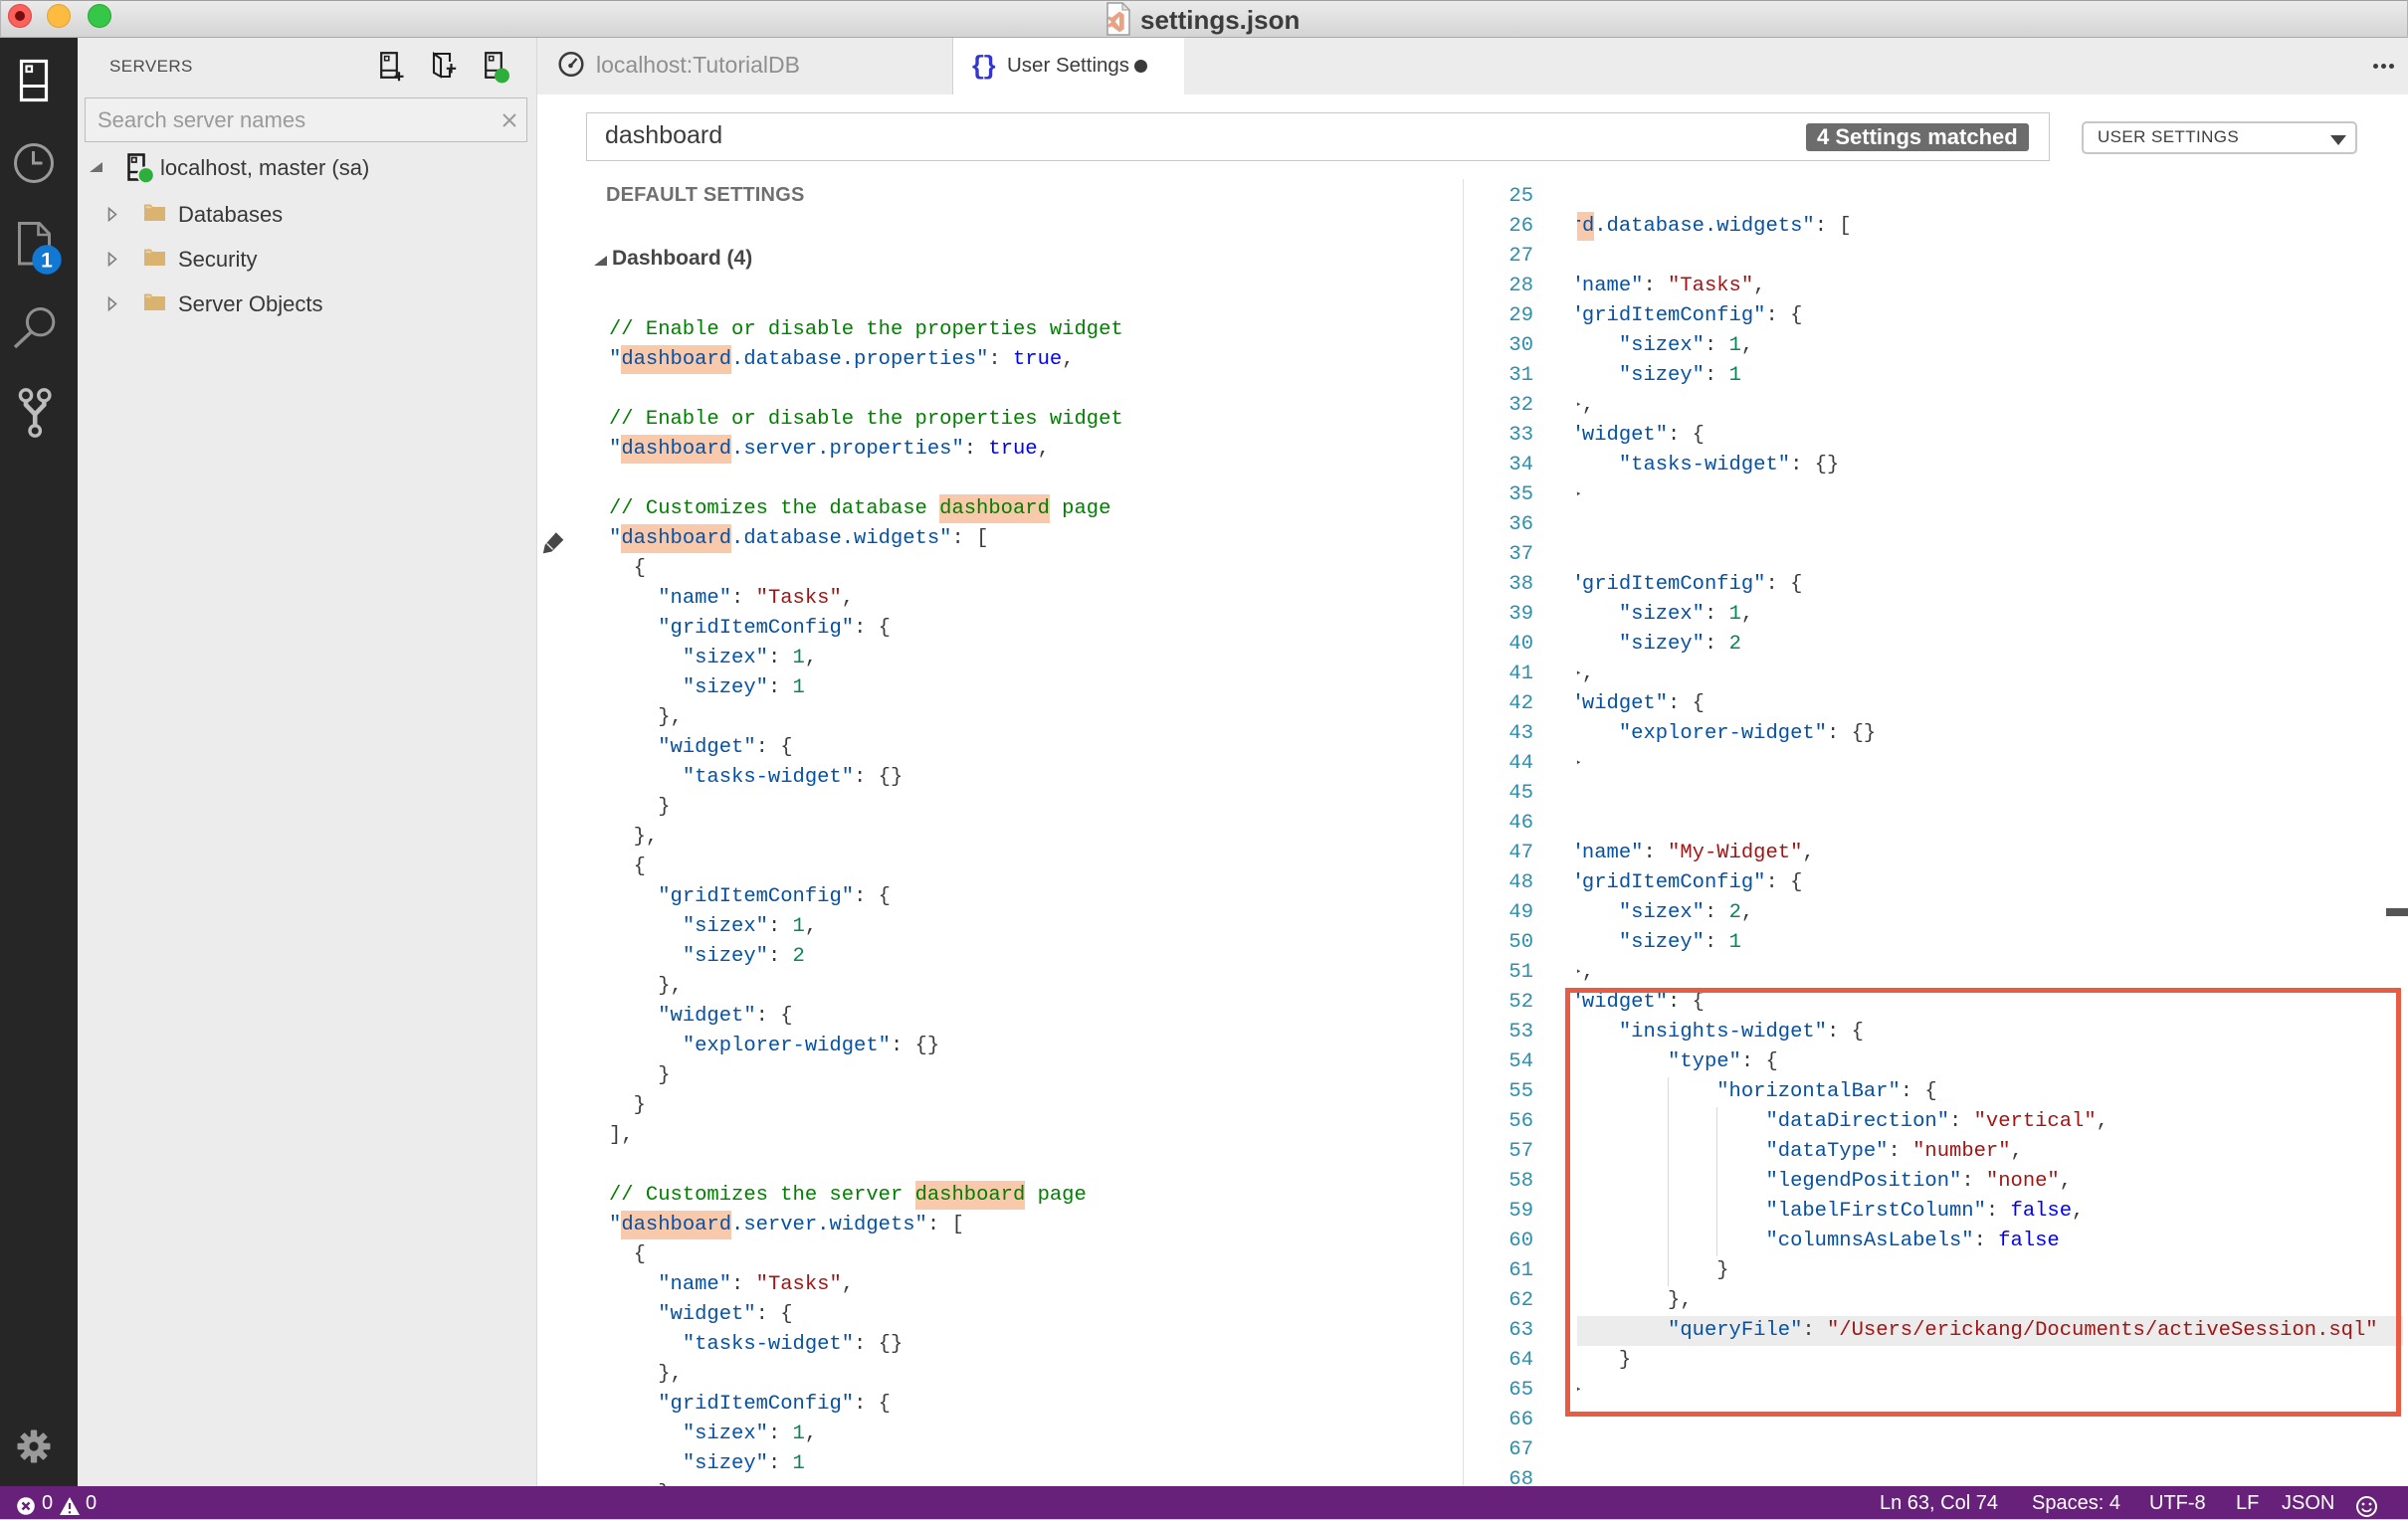  Describe the element at coordinates (47, 261) in the screenshot. I see `svg-text: 1` at that location.